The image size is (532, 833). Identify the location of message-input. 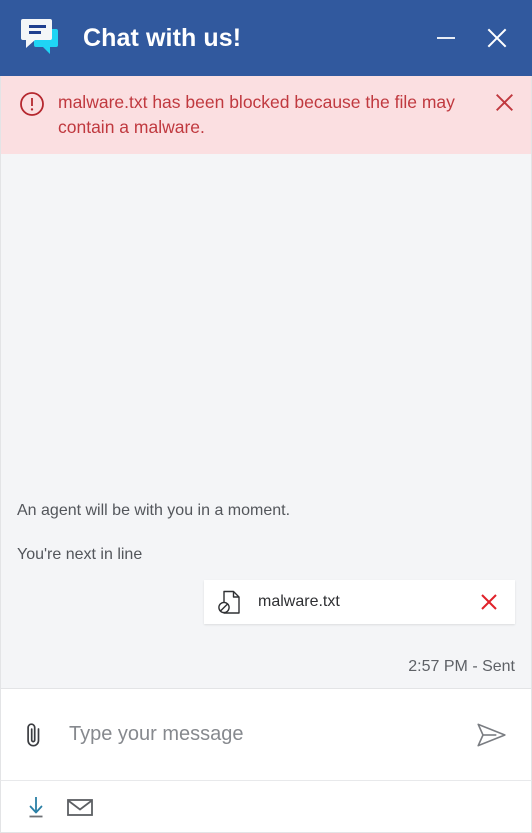
(264, 734).